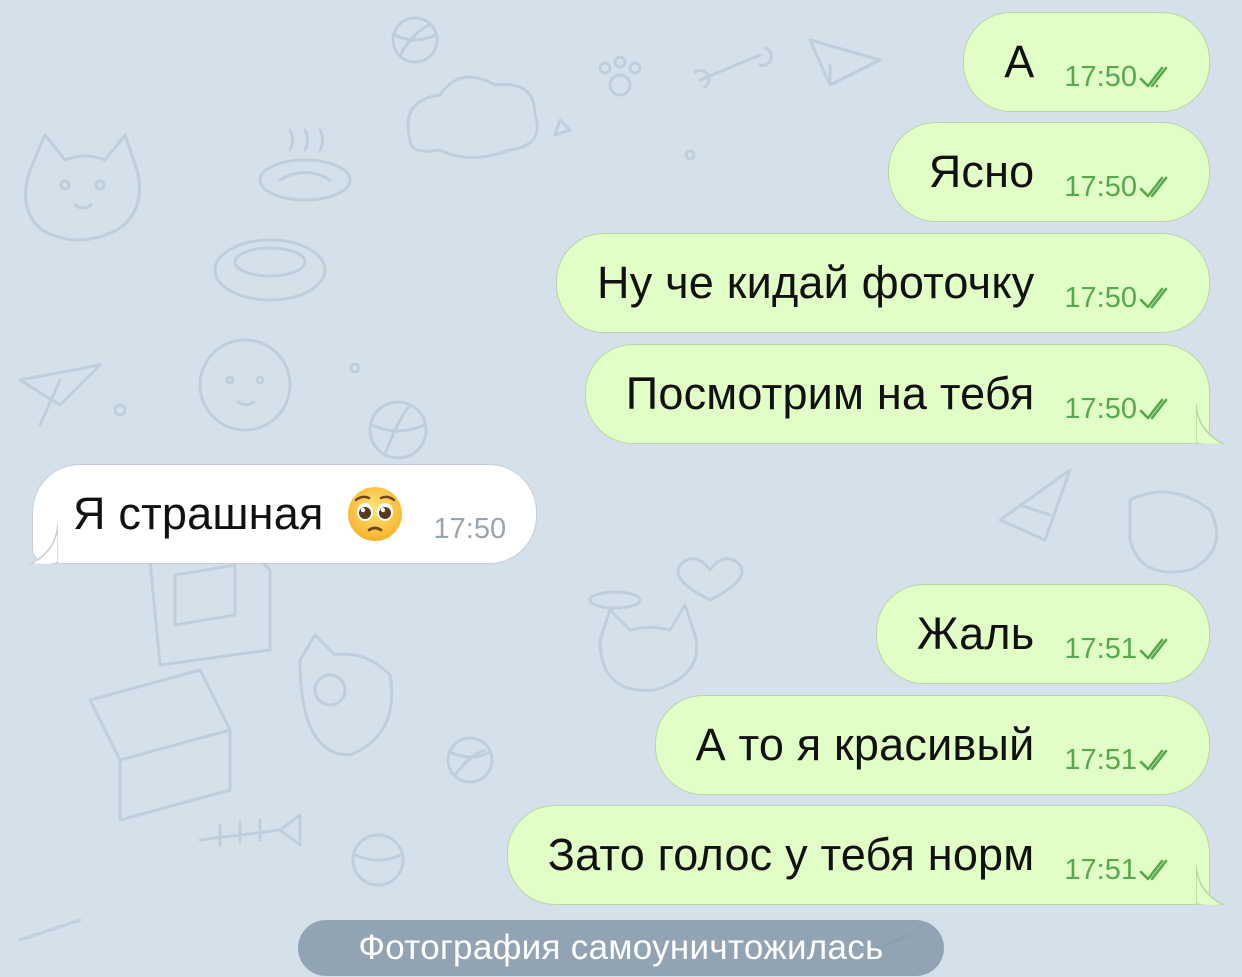 Image resolution: width=1242 pixels, height=977 pixels. Describe the element at coordinates (981, 171) in the screenshot. I see `message-text: Ясно` at that location.